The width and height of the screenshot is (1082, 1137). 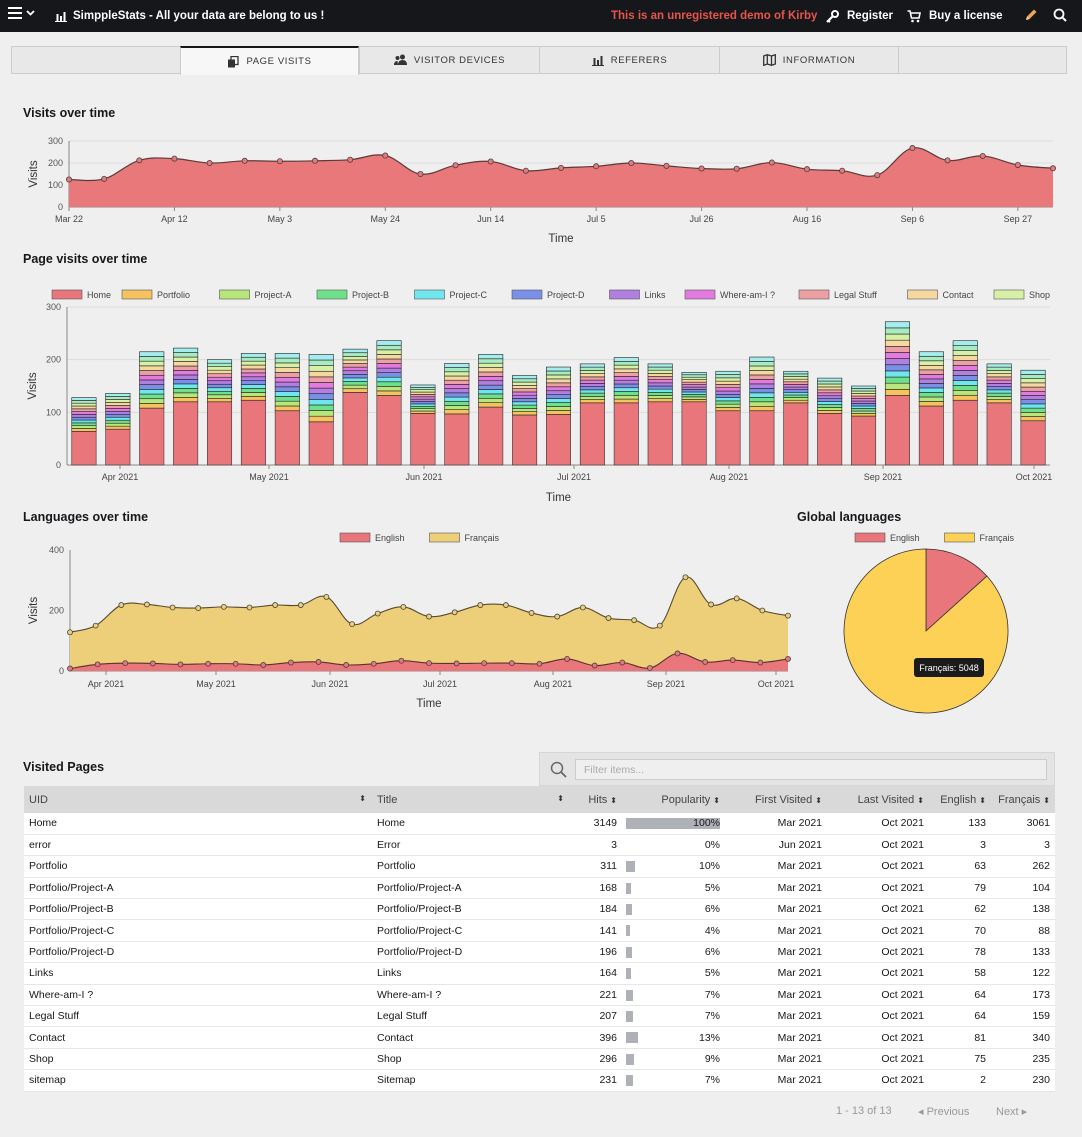 What do you see at coordinates (859, 16) in the screenshot?
I see `register-button: Register` at bounding box center [859, 16].